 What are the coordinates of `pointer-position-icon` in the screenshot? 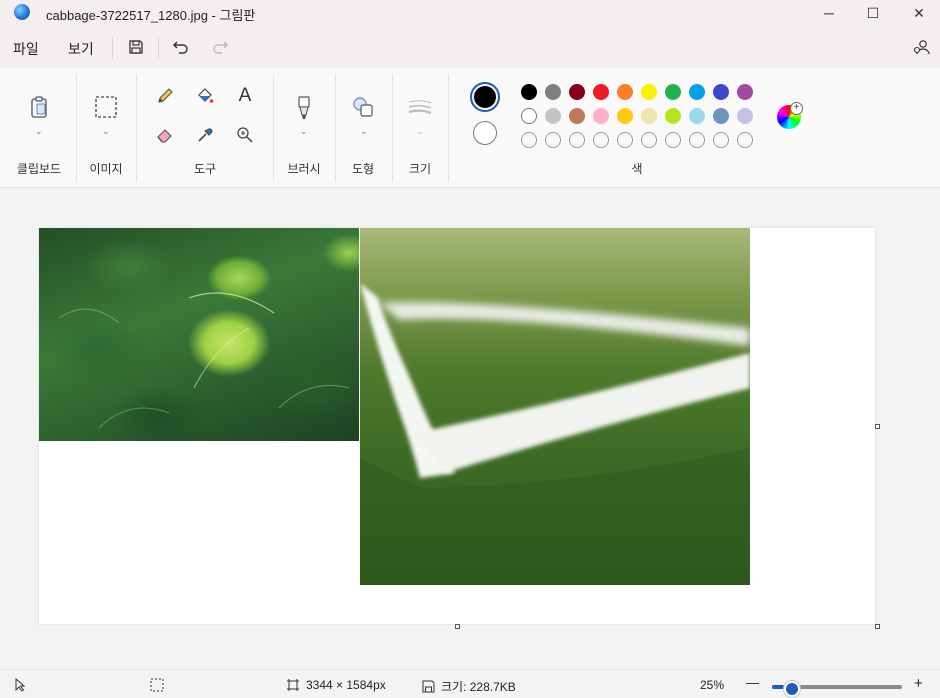 It's located at (20, 685).